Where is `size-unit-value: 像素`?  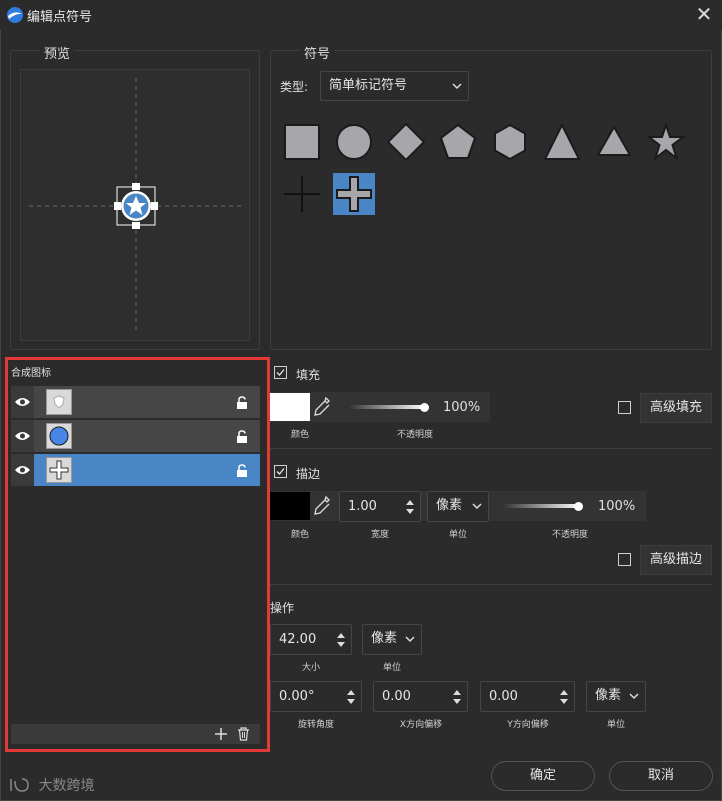
size-unit-value: 像素 is located at coordinates (384, 638).